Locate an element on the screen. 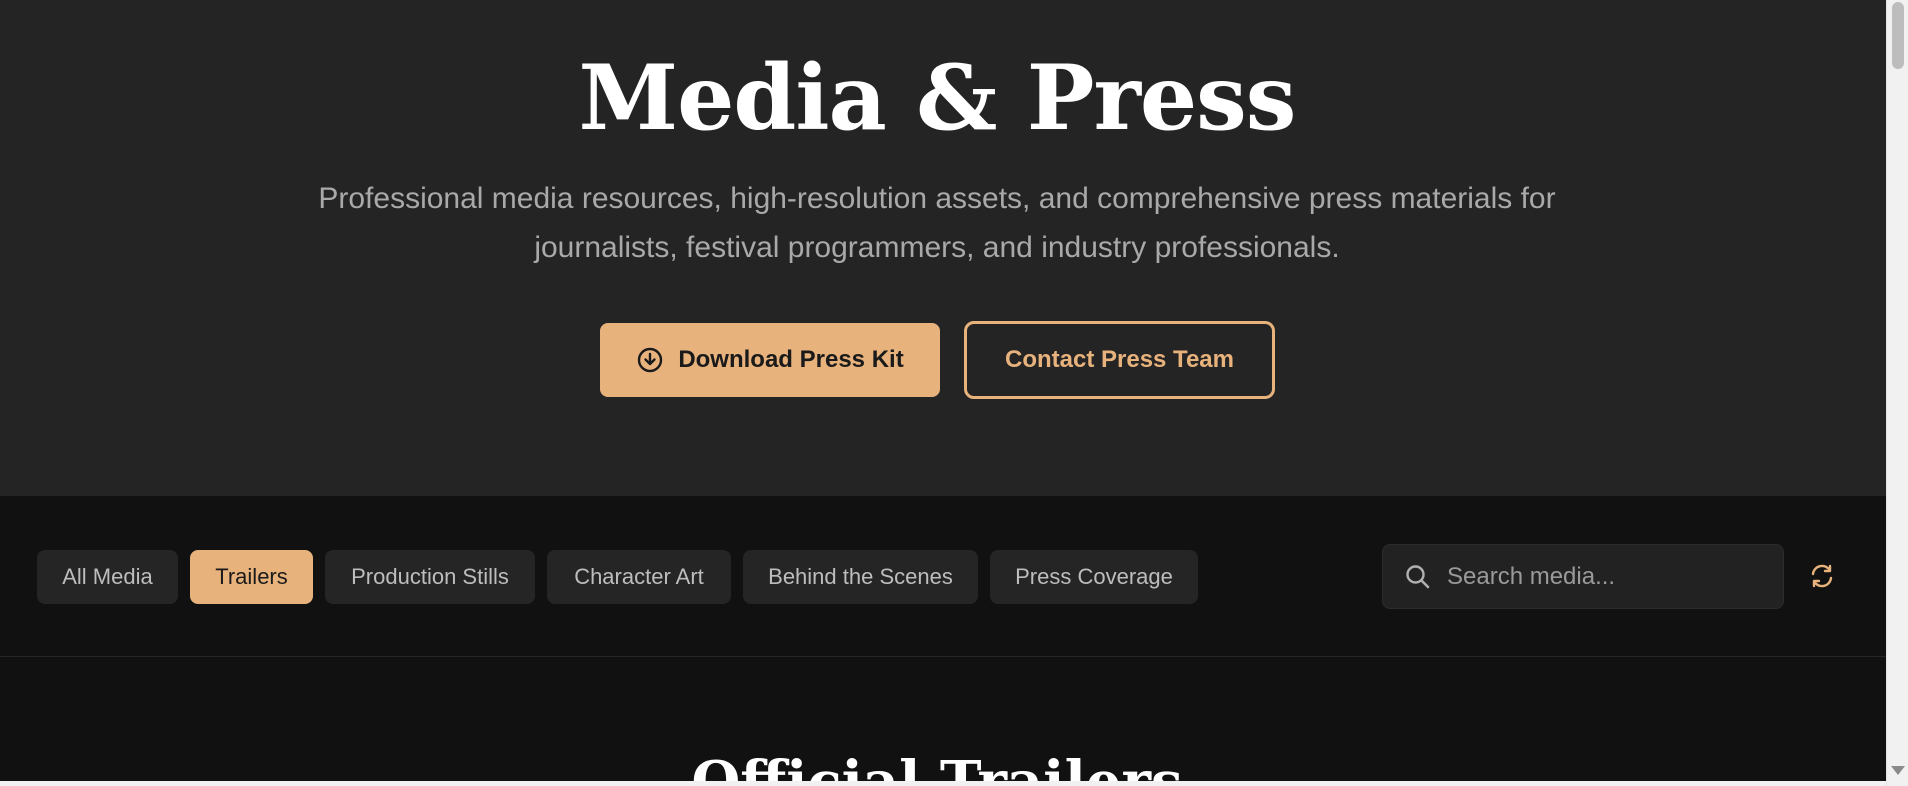  page-title: Media & Press is located at coordinates (937, 98).